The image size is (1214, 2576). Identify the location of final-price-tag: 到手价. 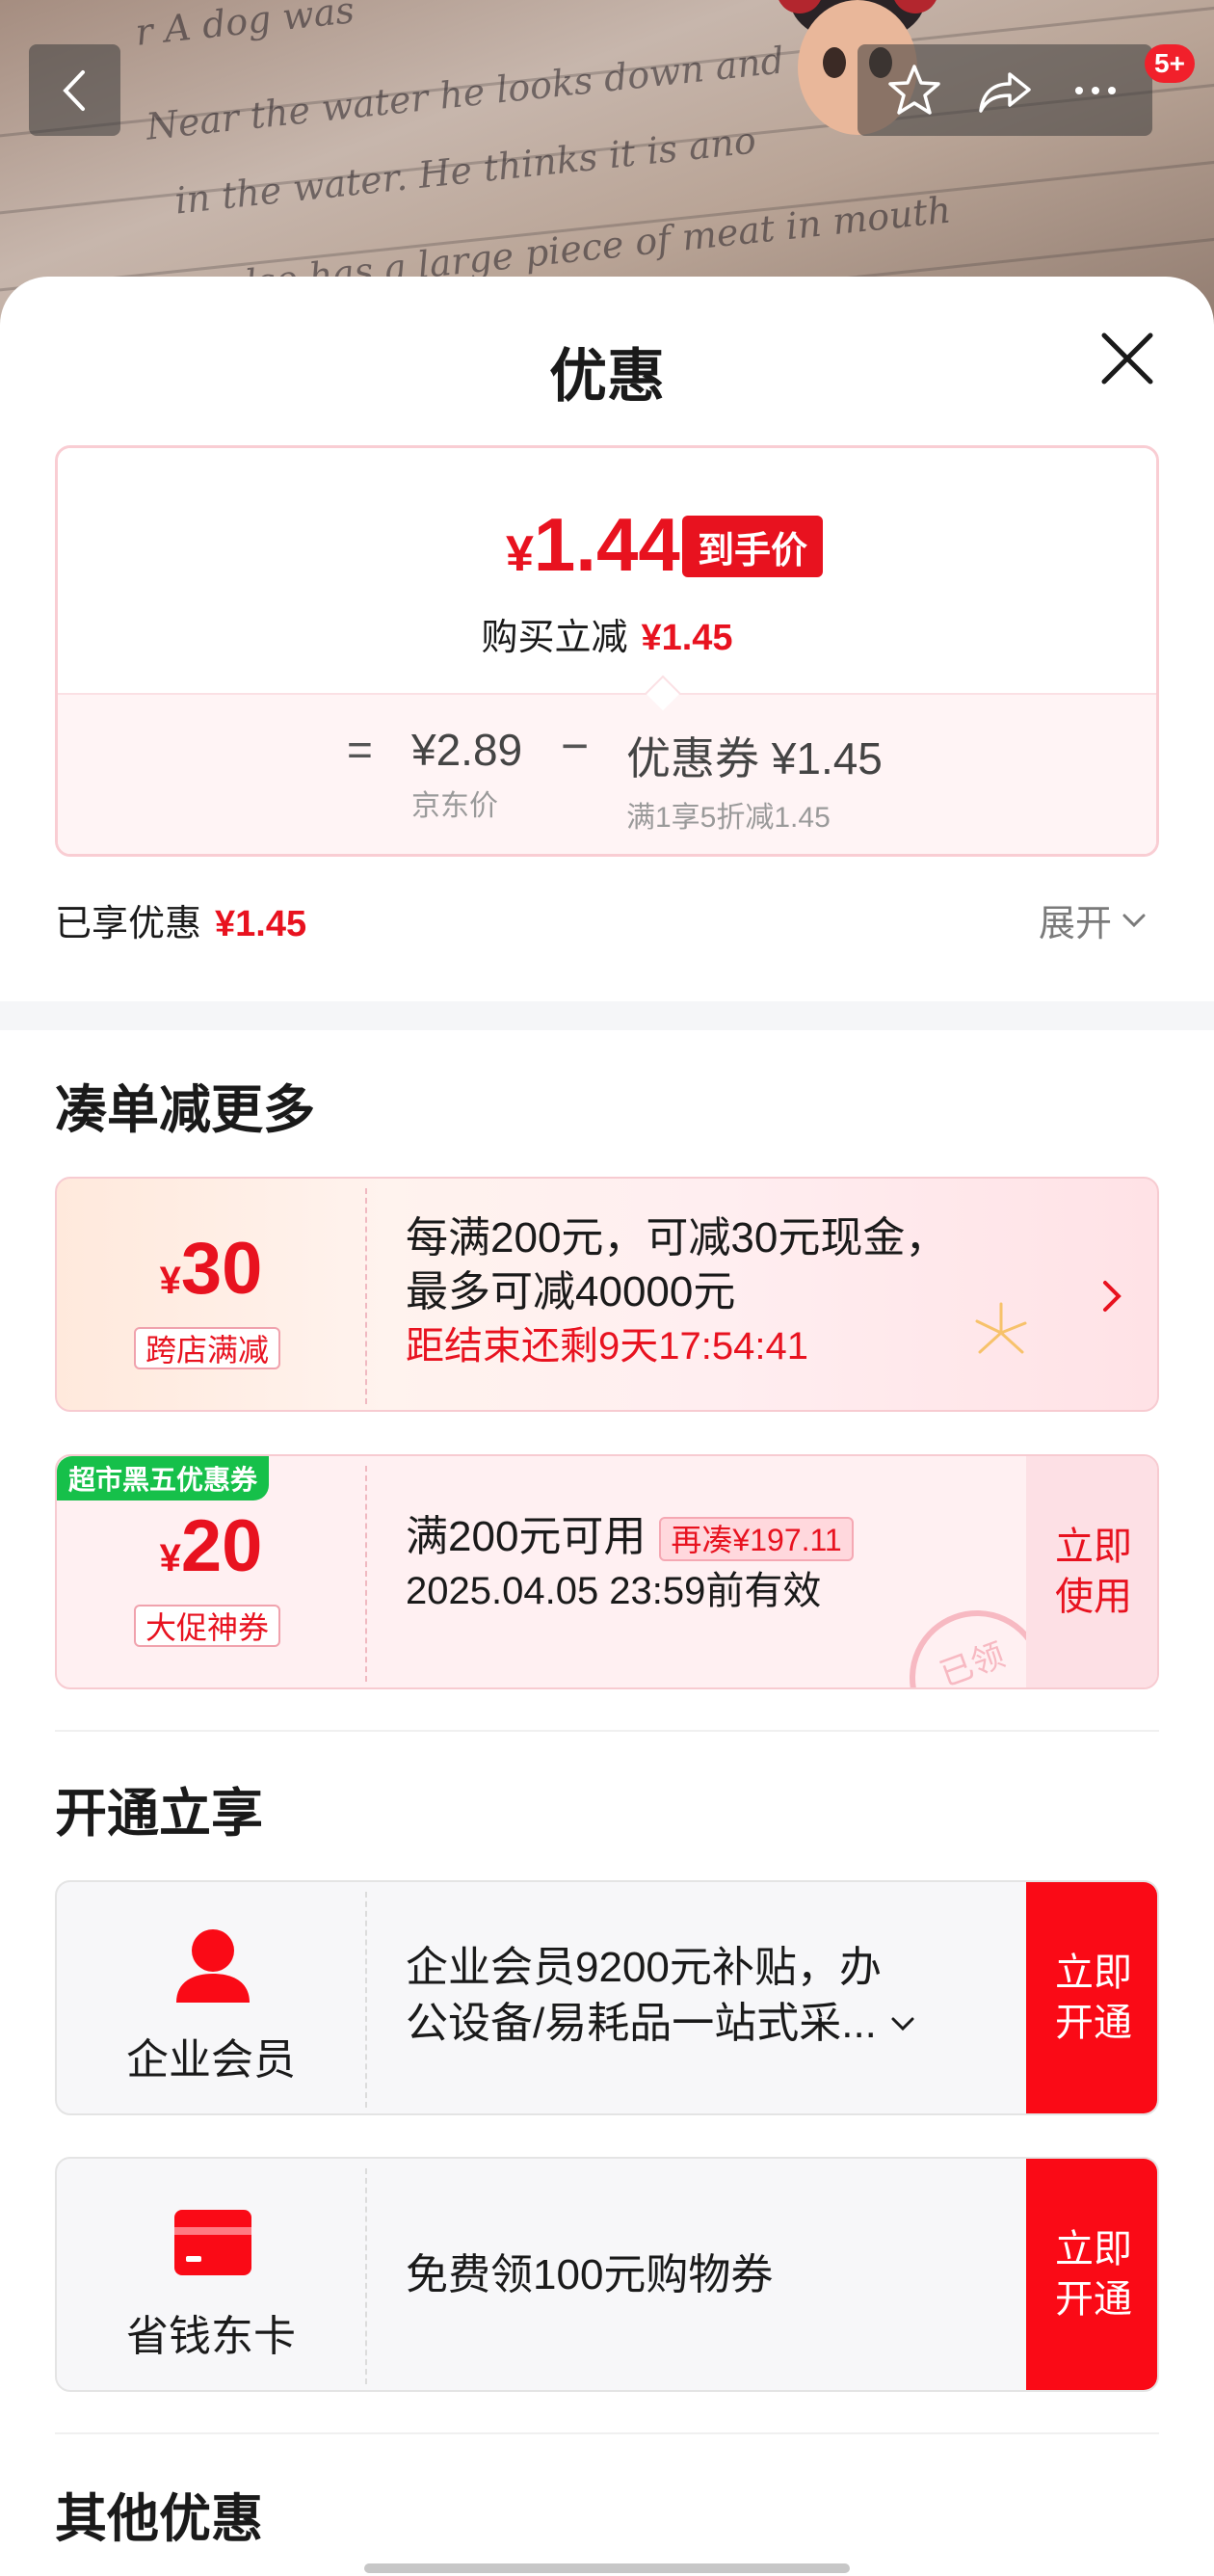
(753, 546).